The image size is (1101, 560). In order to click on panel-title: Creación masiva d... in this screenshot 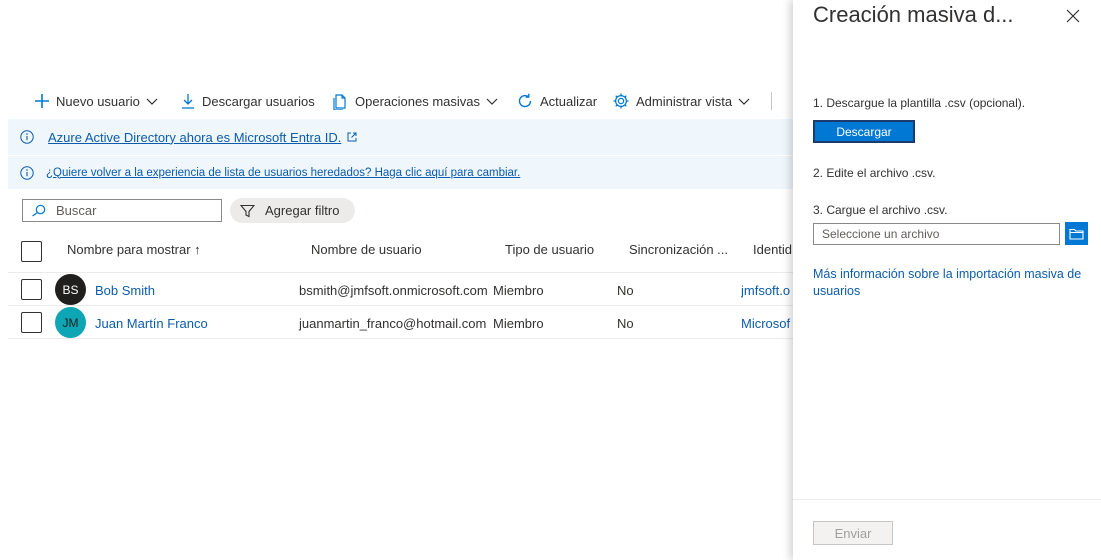, I will do `click(913, 14)`.